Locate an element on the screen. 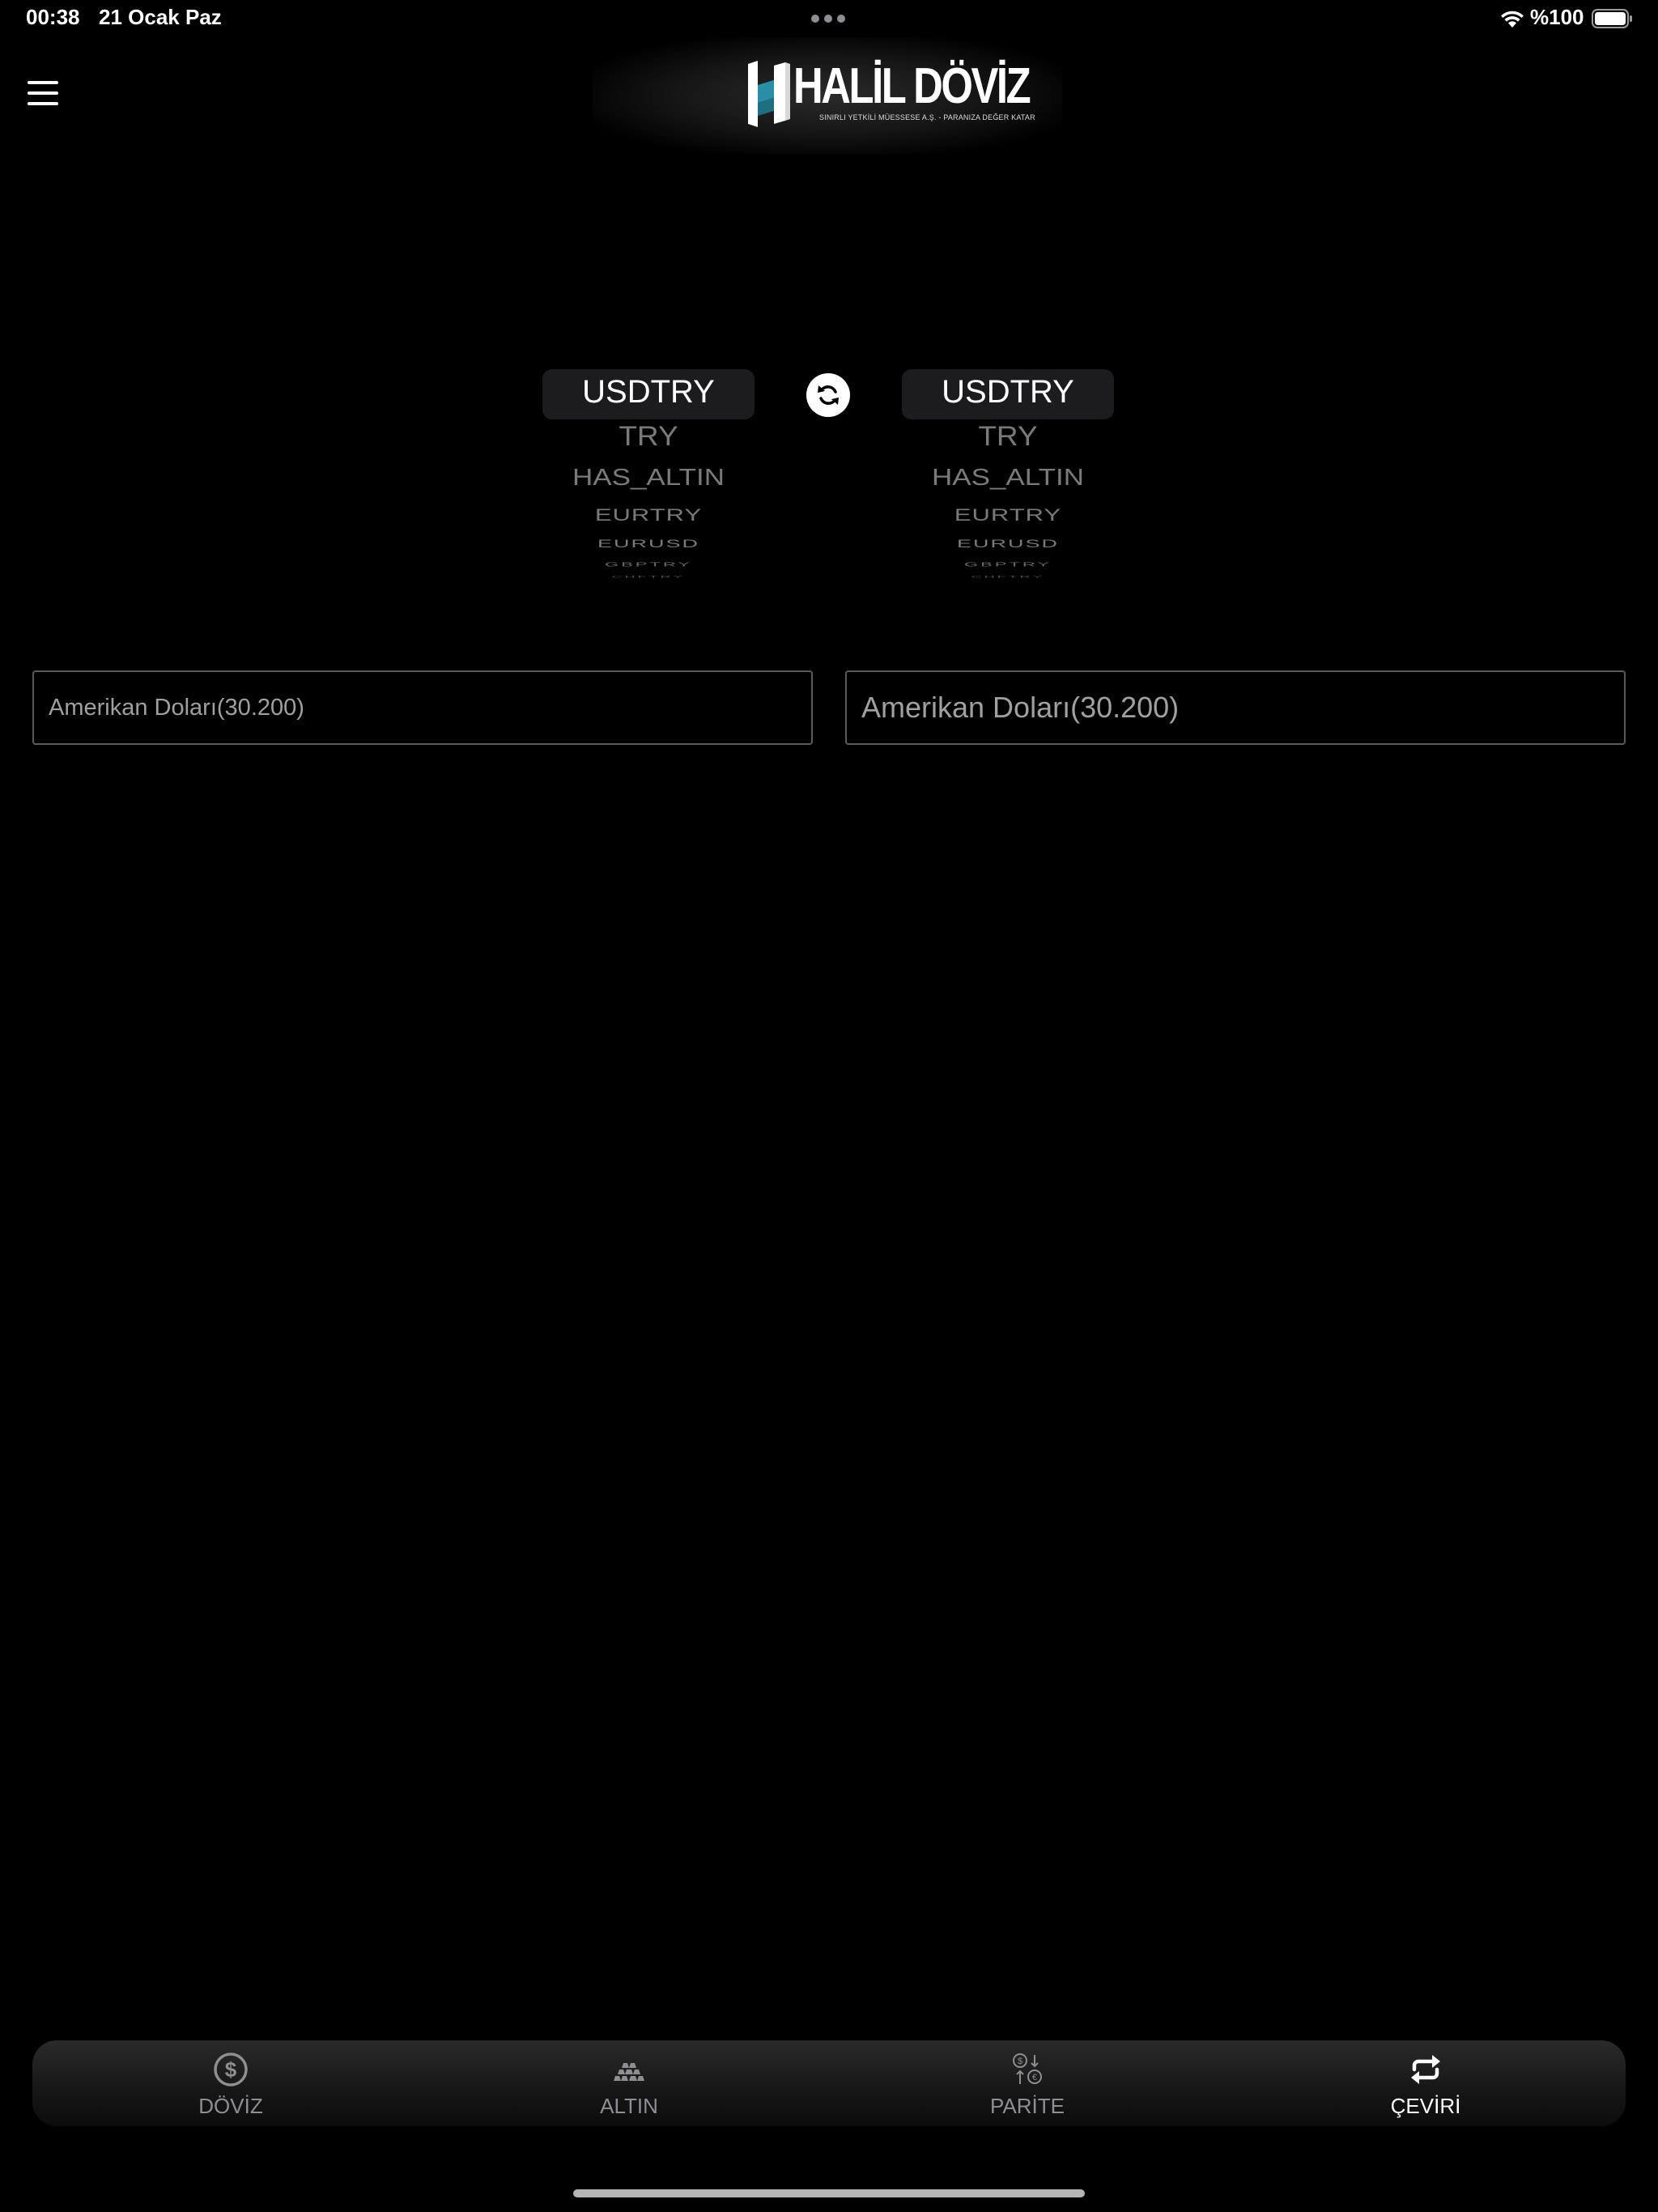 The image size is (1658, 2212). dollar-circle-icon: $ is located at coordinates (231, 2069).